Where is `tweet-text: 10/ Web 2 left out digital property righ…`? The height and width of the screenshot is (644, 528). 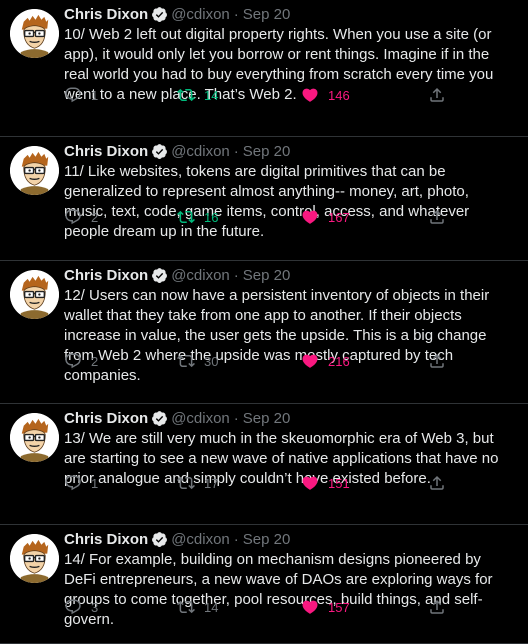
tweet-text: 10/ Web 2 left out digital property righ… is located at coordinates (279, 64).